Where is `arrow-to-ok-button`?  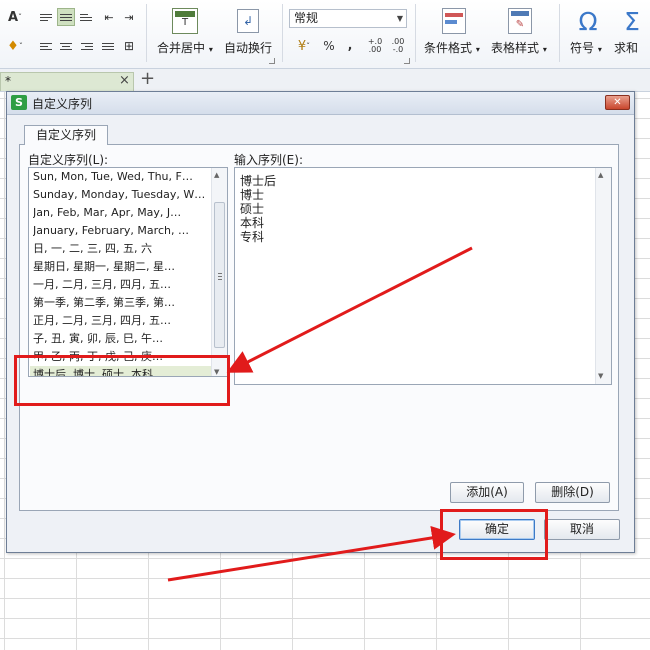
arrow-to-ok-button is located at coordinates (311, 553).